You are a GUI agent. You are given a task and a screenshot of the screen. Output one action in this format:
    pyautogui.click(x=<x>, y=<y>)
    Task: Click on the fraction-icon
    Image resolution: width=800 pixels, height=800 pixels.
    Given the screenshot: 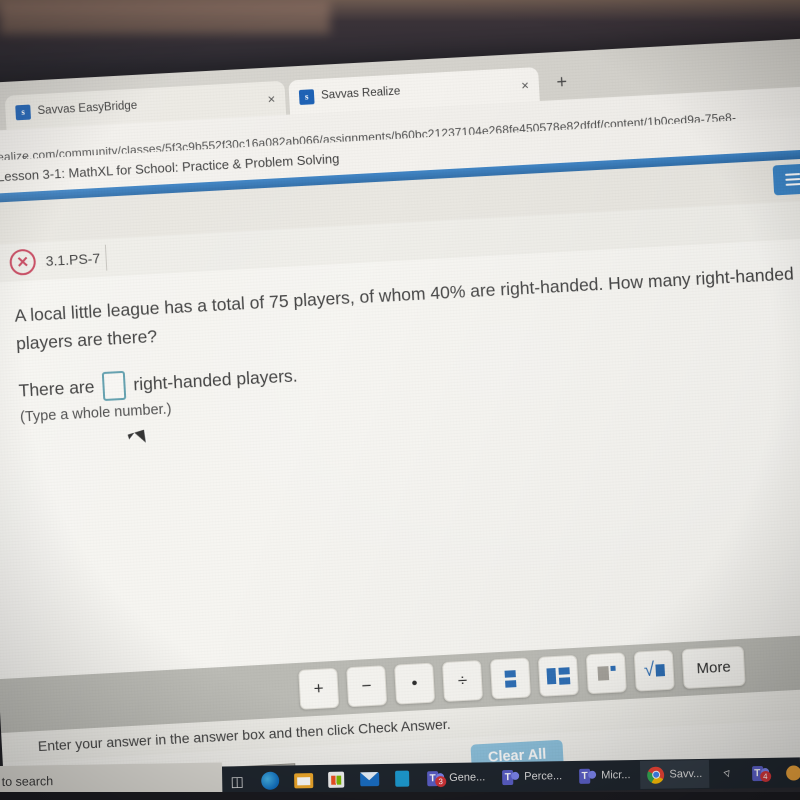 What is the action you would take?
    pyautogui.click(x=510, y=678)
    